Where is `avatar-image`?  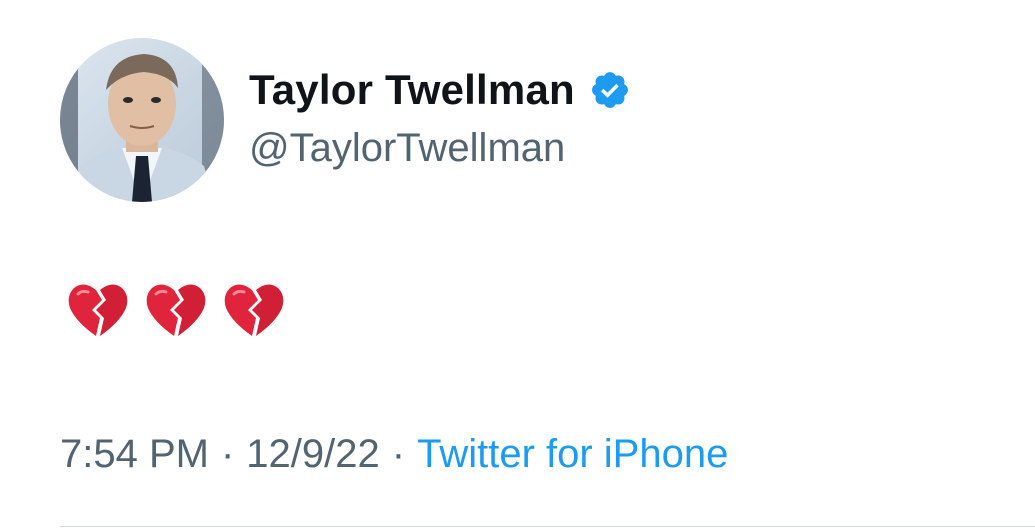
avatar-image is located at coordinates (142, 120).